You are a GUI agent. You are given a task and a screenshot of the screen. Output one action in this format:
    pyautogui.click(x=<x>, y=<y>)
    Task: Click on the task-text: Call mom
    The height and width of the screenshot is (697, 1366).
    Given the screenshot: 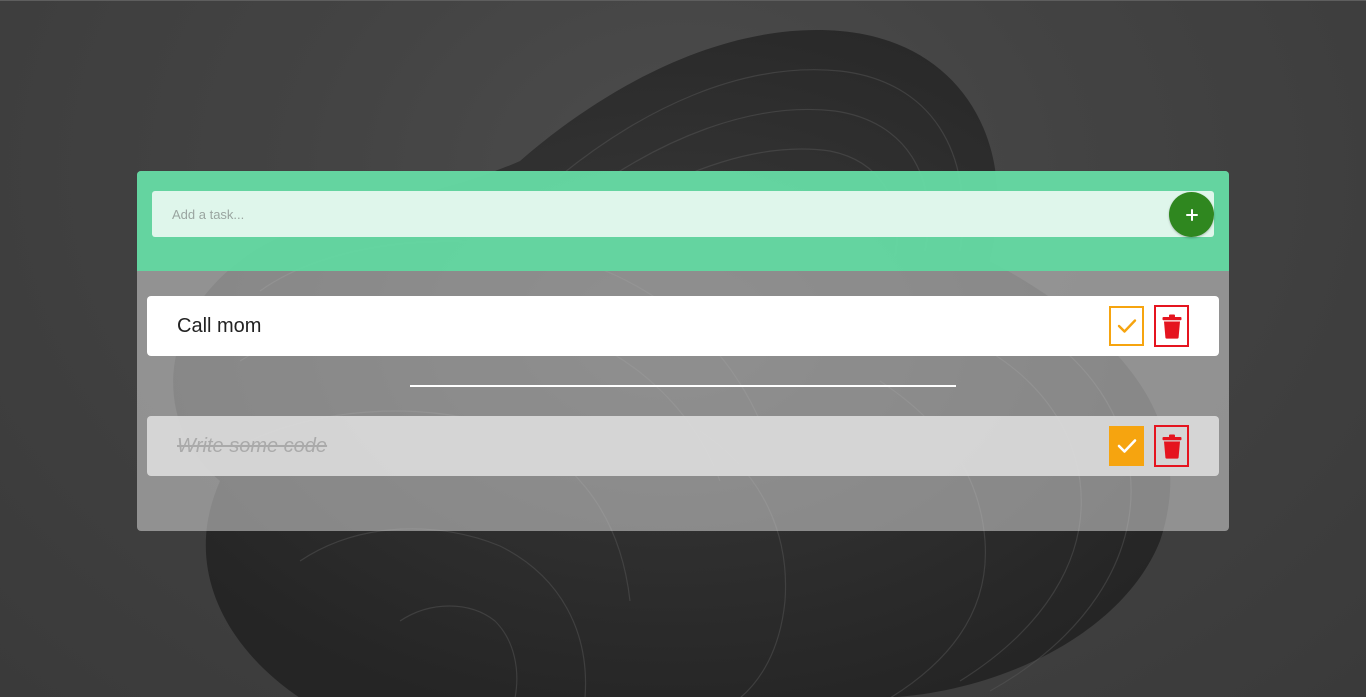 What is the action you would take?
    pyautogui.click(x=219, y=326)
    